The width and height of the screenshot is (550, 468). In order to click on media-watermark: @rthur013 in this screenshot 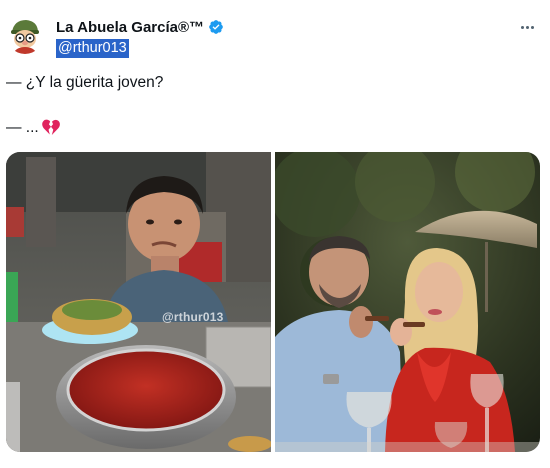, I will do `click(193, 317)`.